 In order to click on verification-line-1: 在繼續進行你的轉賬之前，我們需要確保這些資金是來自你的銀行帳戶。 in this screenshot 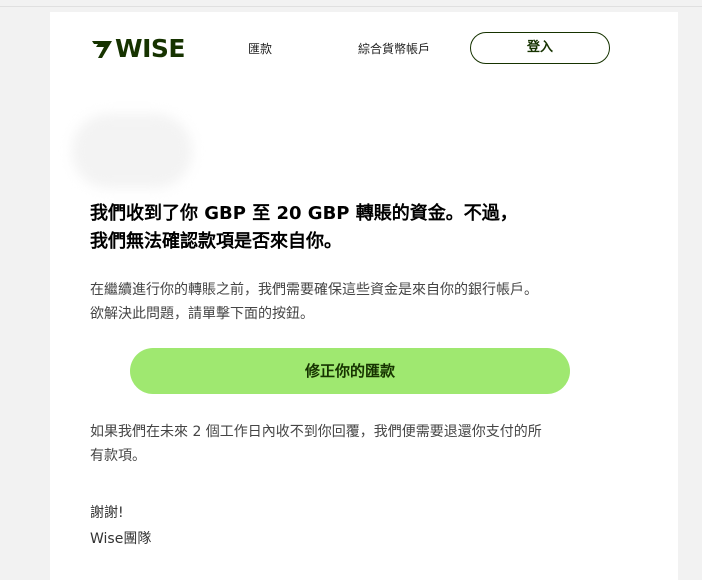, I will do `click(314, 290)`.